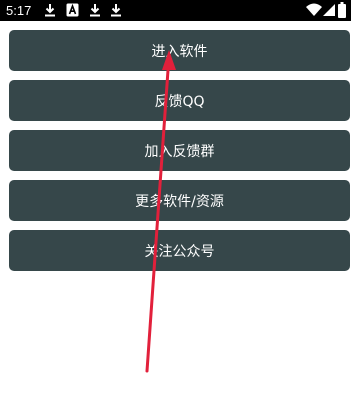 This screenshot has width=351, height=397. I want to click on feedback-qq-label: 反馈QQ, so click(179, 101).